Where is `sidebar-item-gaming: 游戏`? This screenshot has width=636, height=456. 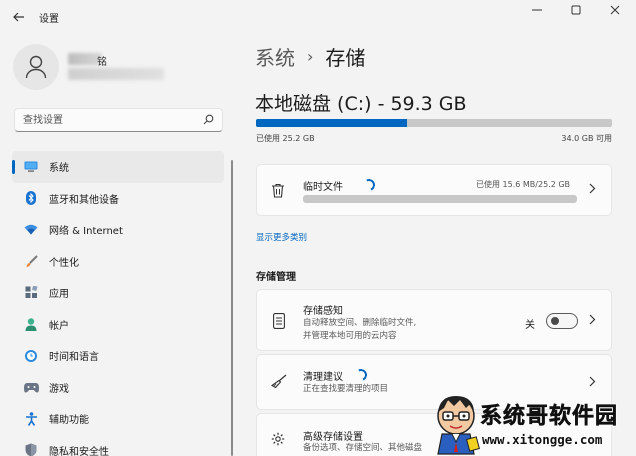
sidebar-item-gaming: 游戏 is located at coordinates (118, 388).